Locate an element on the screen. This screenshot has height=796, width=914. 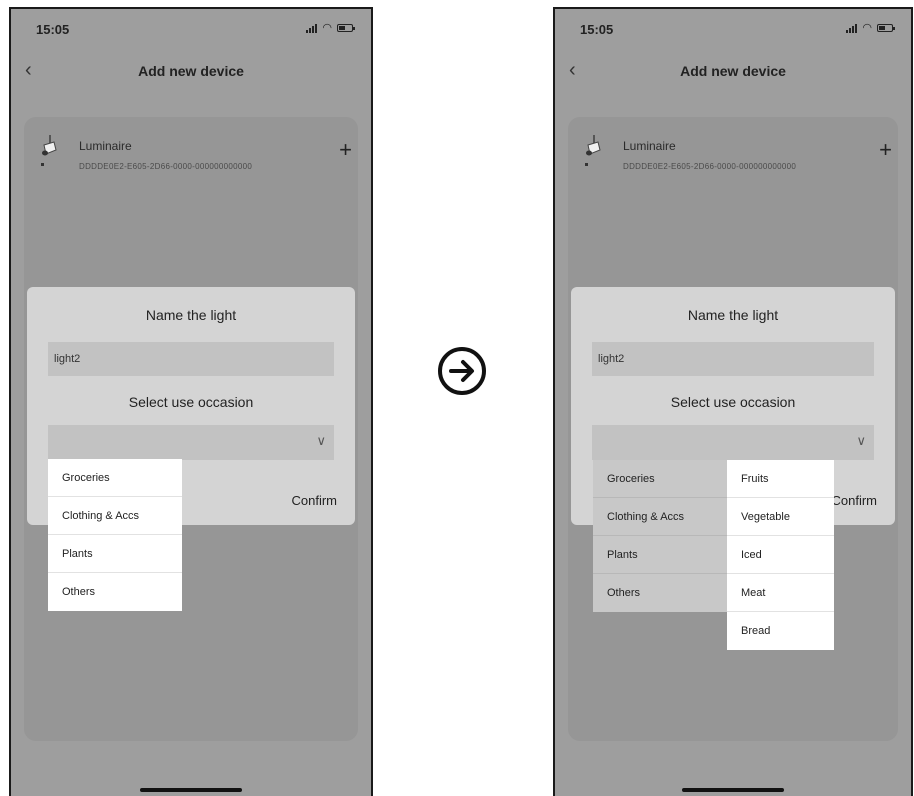
groceries-submenu: Fruits Vegetable Iced Meat Bread is located at coordinates (780, 555).